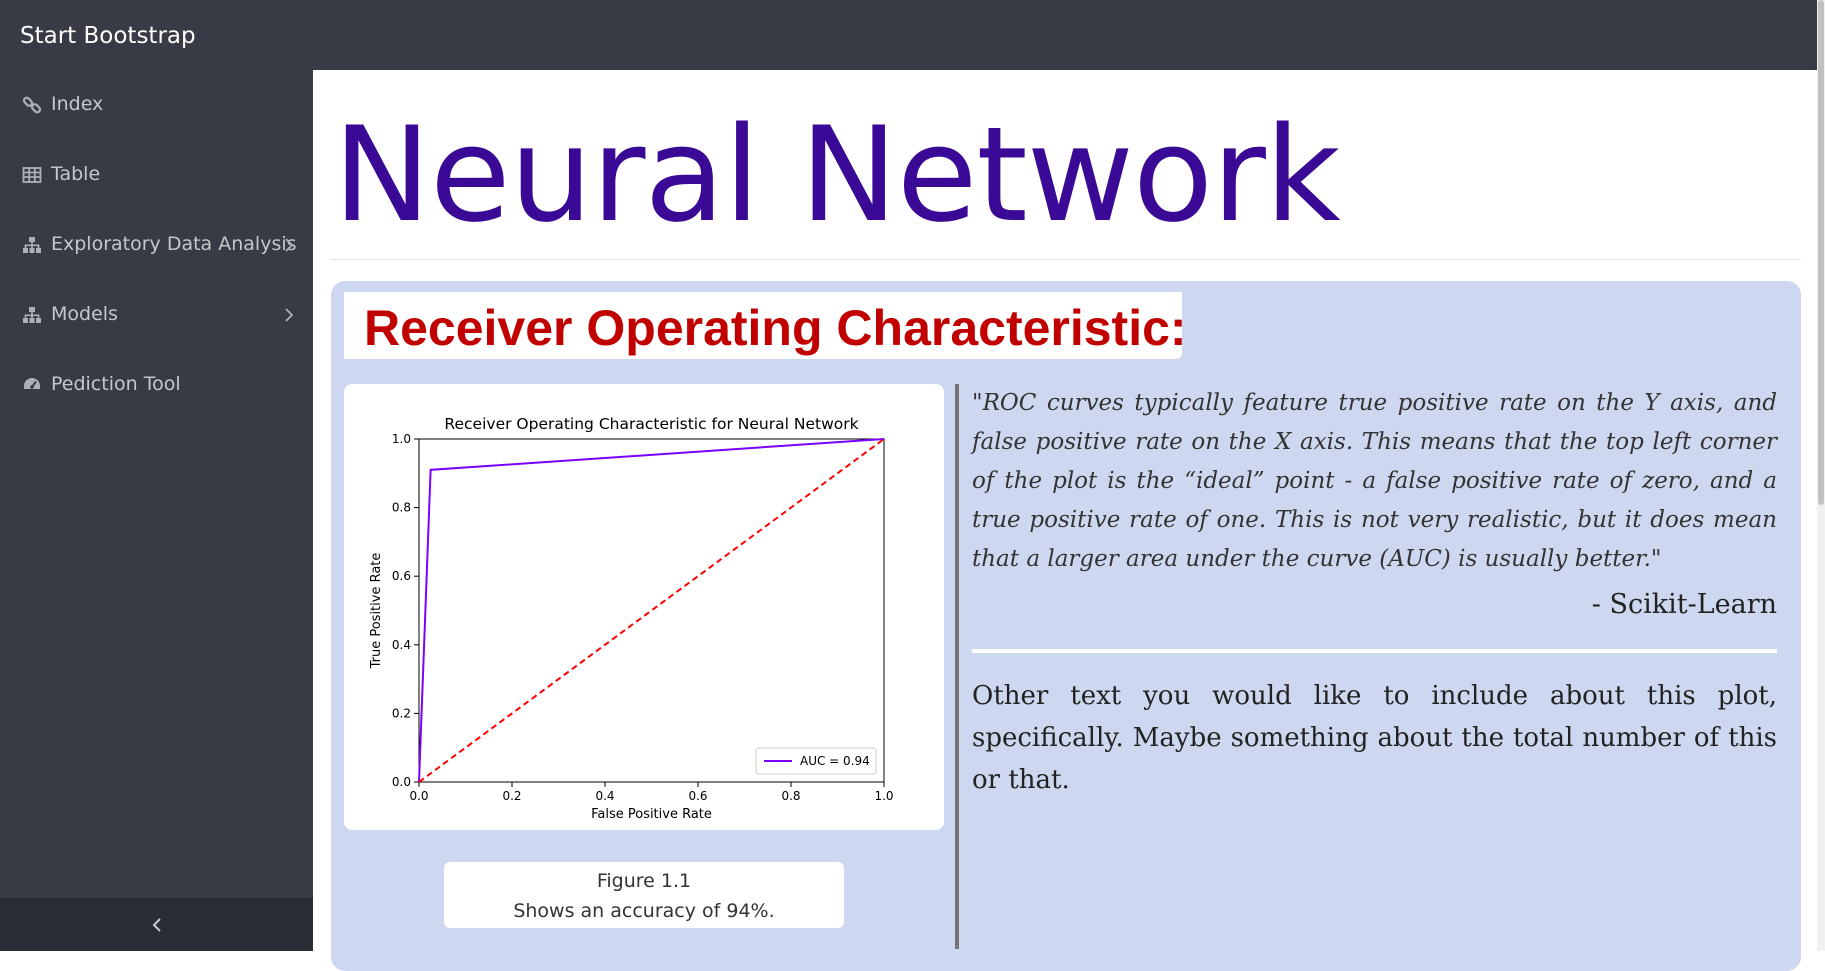  I want to click on page-title: Neural Network, so click(837, 174).